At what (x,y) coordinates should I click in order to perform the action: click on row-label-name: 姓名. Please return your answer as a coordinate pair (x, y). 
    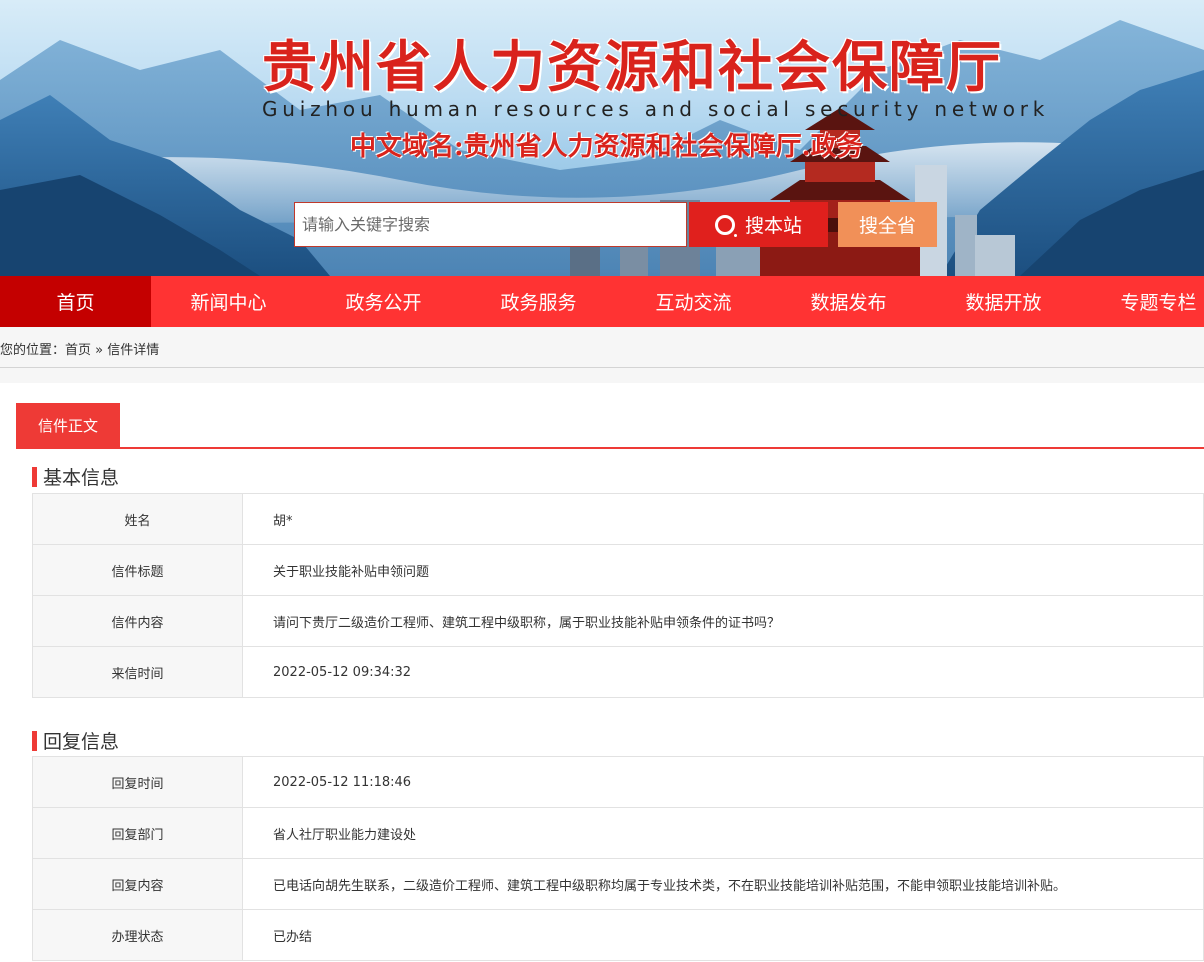
    Looking at the image, I should click on (137, 519).